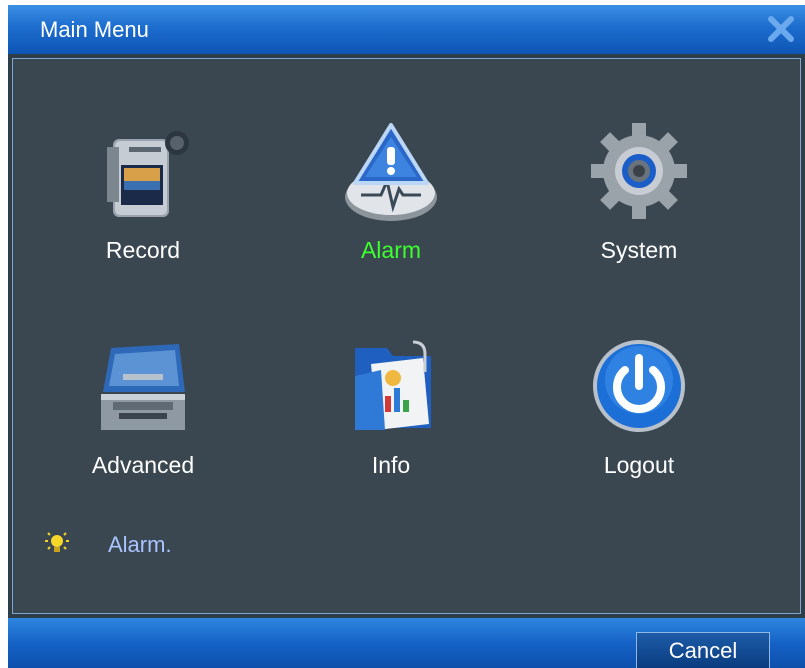 The width and height of the screenshot is (805, 668). Describe the element at coordinates (639, 171) in the screenshot. I see `gear-icon` at that location.